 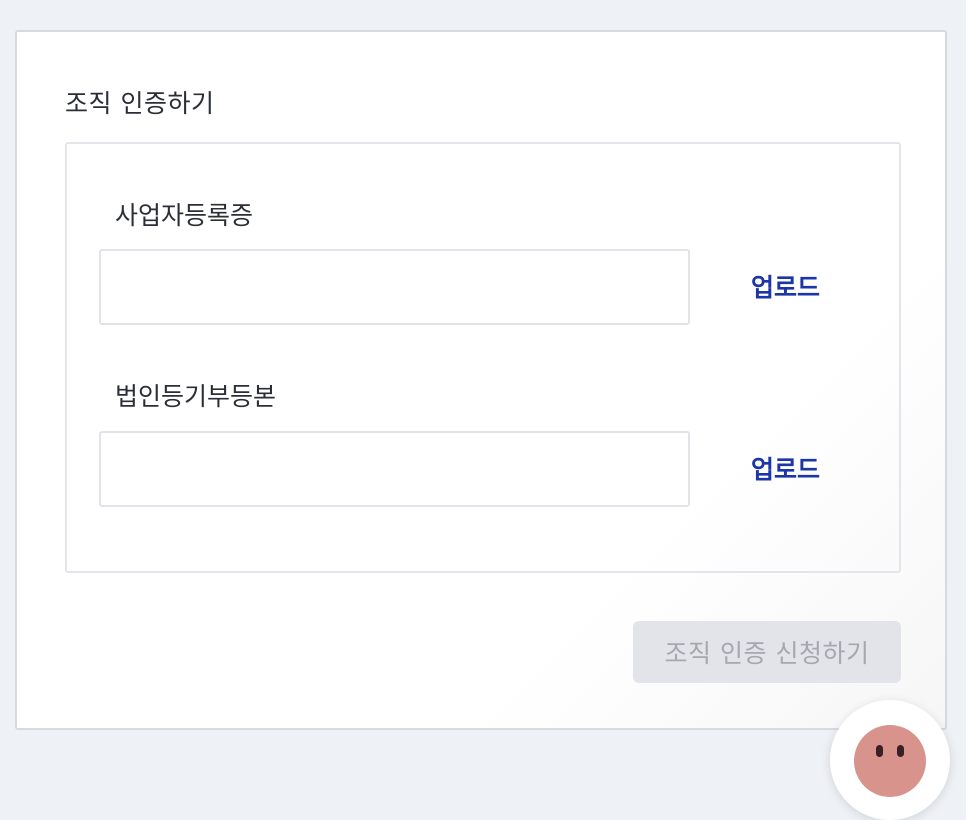 I want to click on chat-avatar-icon, so click(x=890, y=761).